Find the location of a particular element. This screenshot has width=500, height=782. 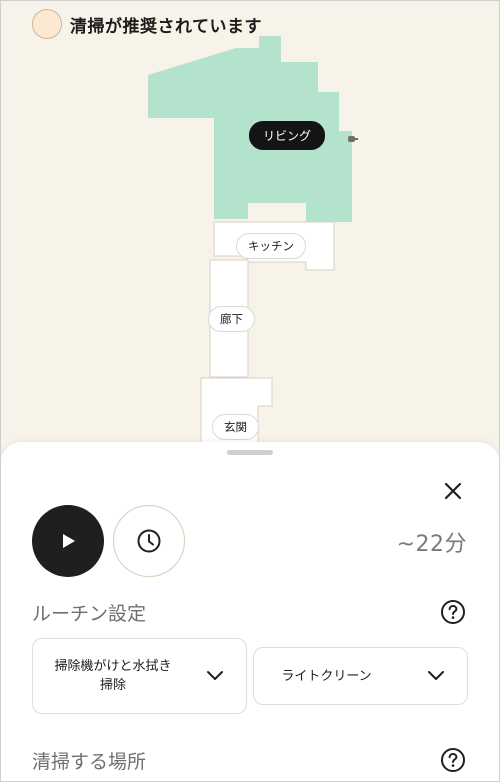

schedule-button is located at coordinates (149, 541).